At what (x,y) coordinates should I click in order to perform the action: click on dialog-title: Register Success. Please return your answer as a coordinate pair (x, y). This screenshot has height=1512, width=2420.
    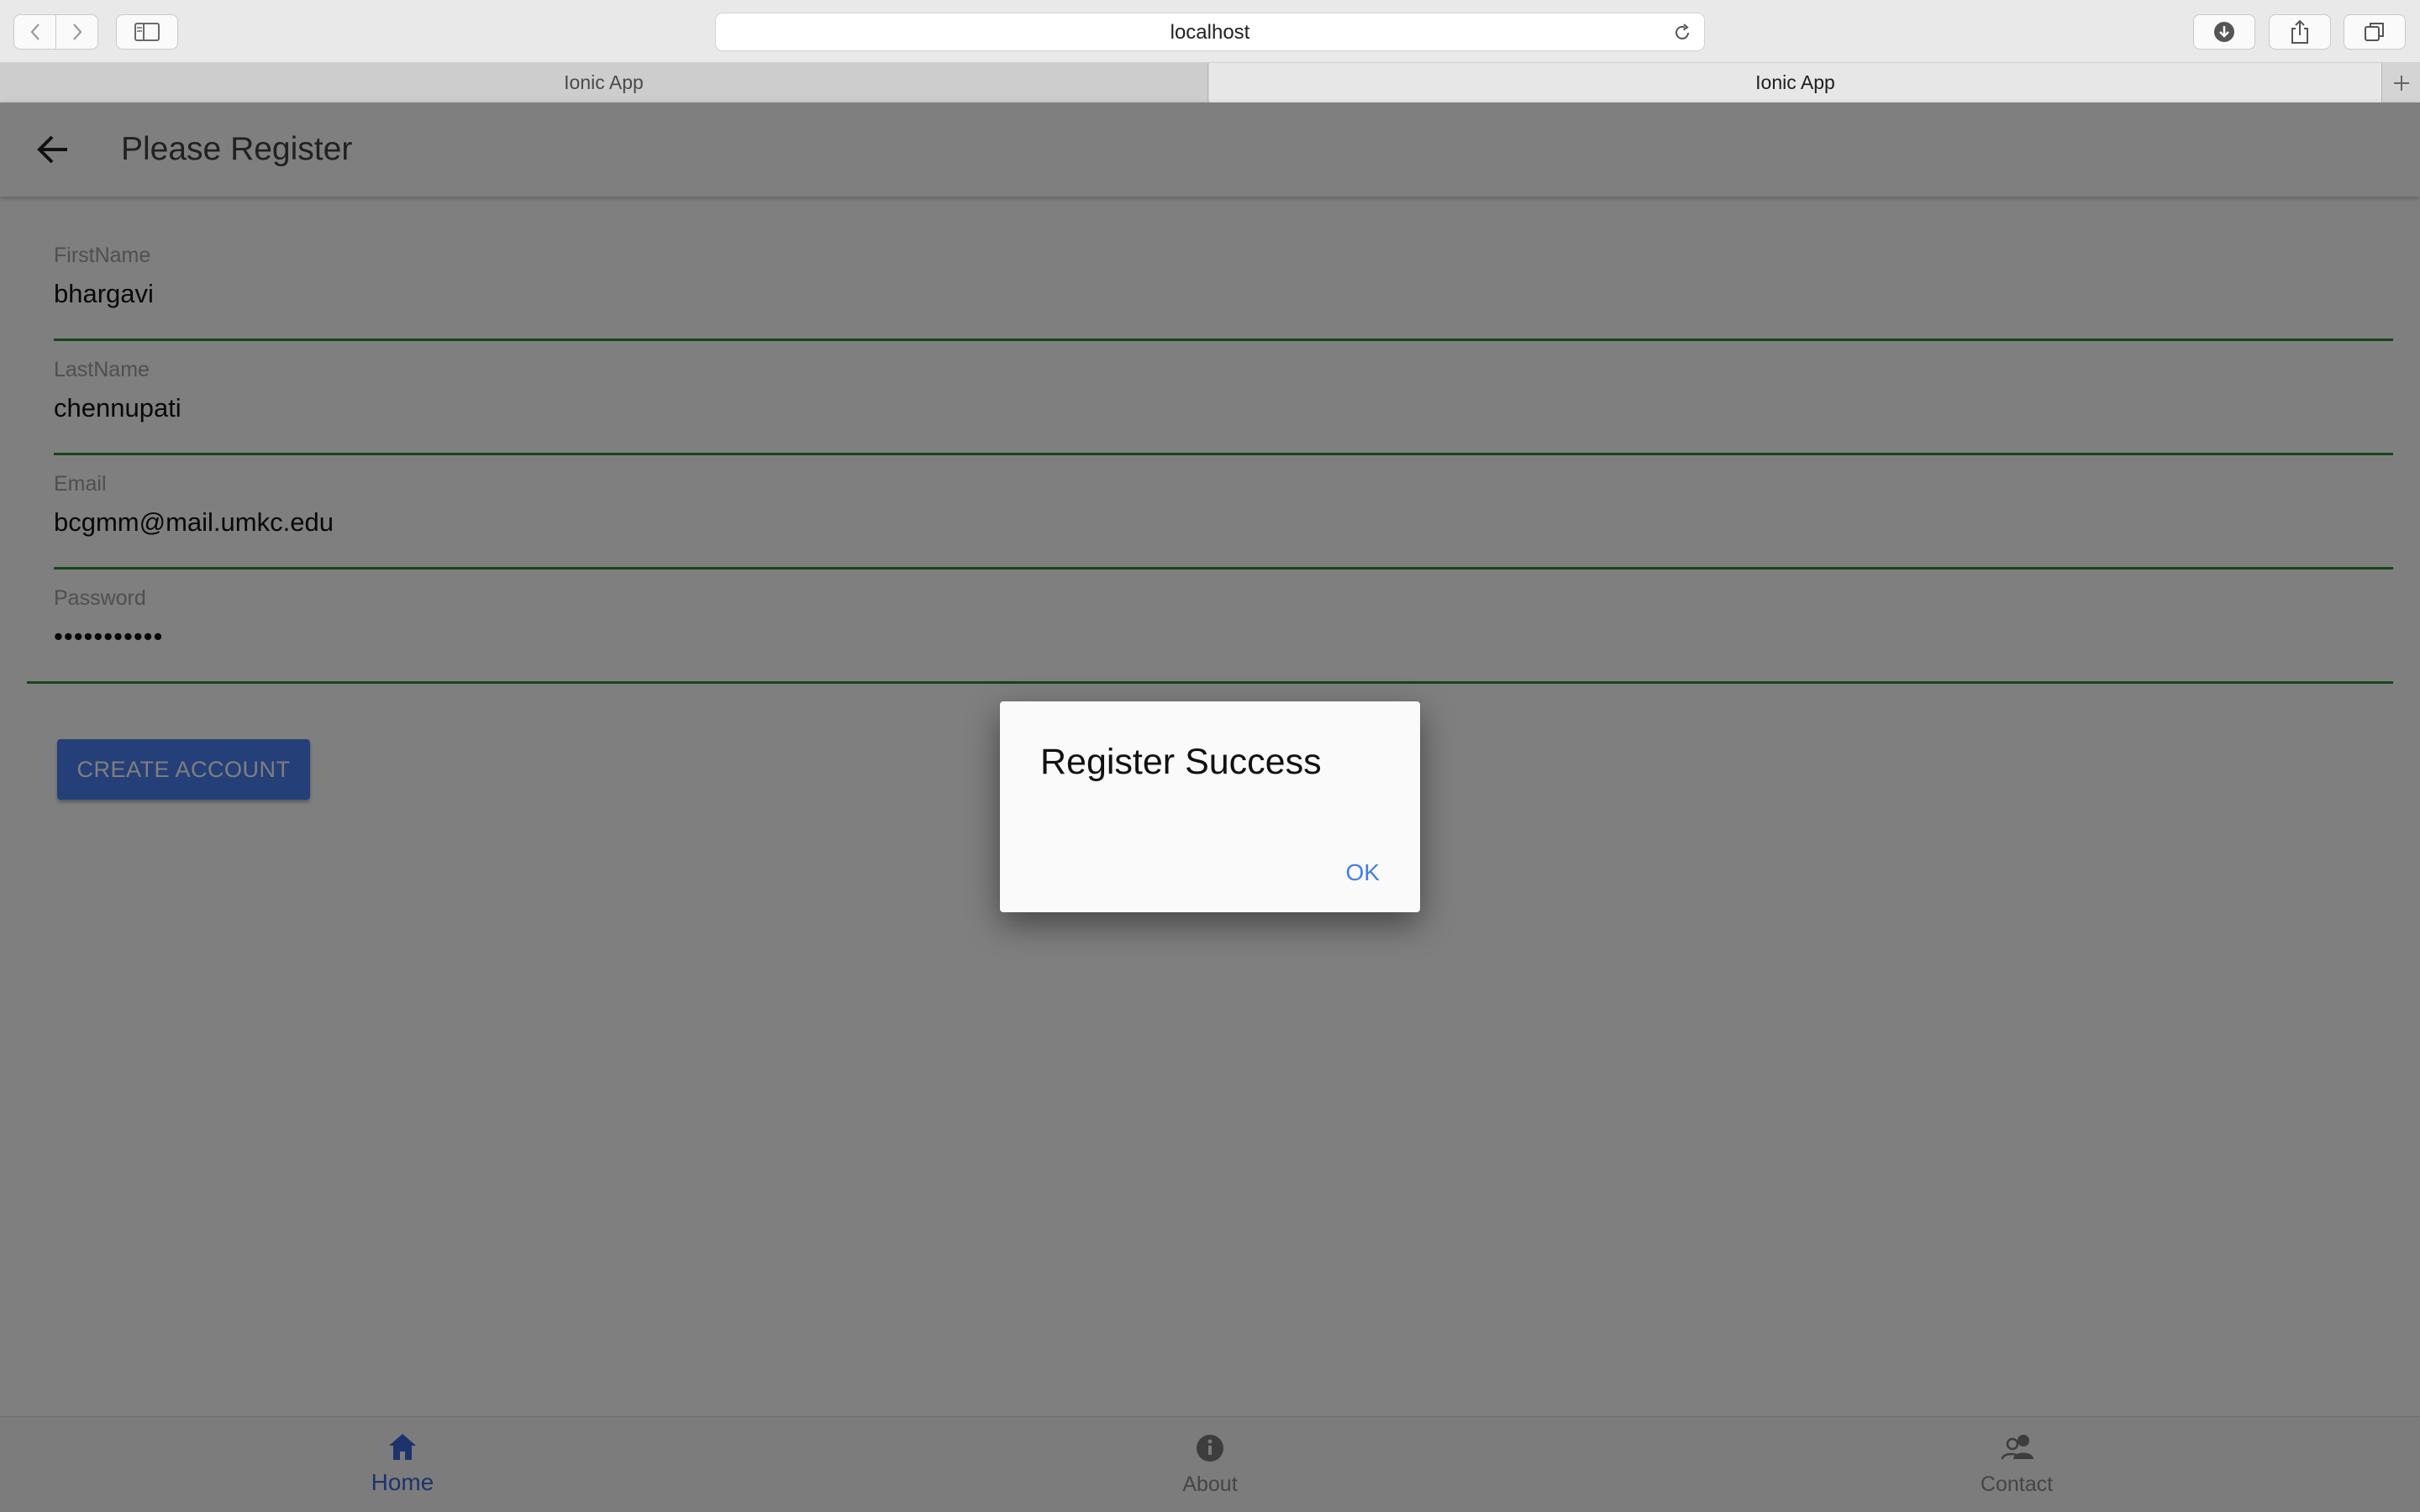
    Looking at the image, I should click on (1181, 762).